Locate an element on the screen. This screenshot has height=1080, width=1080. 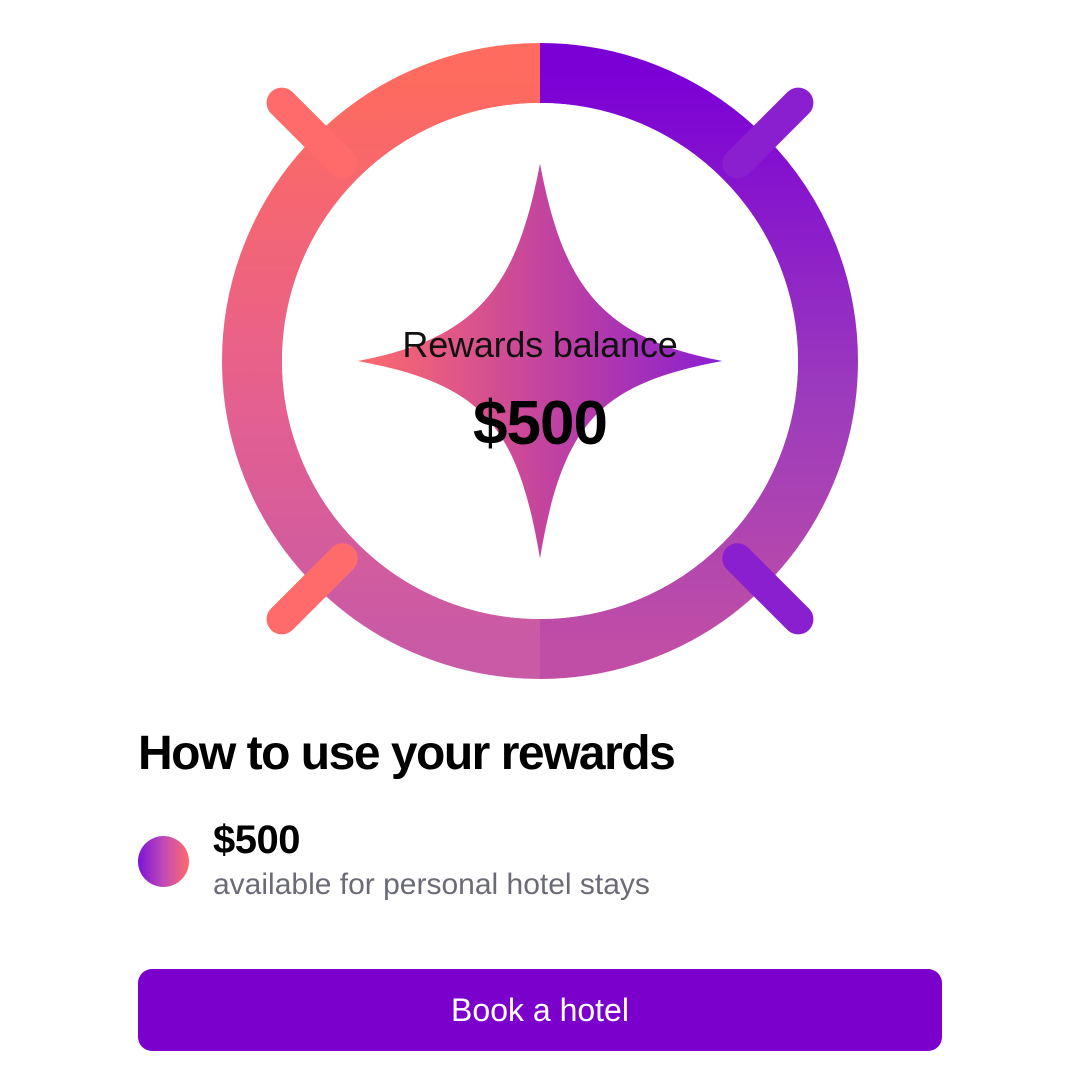
section-title: How to use your rewards is located at coordinates (407, 753).